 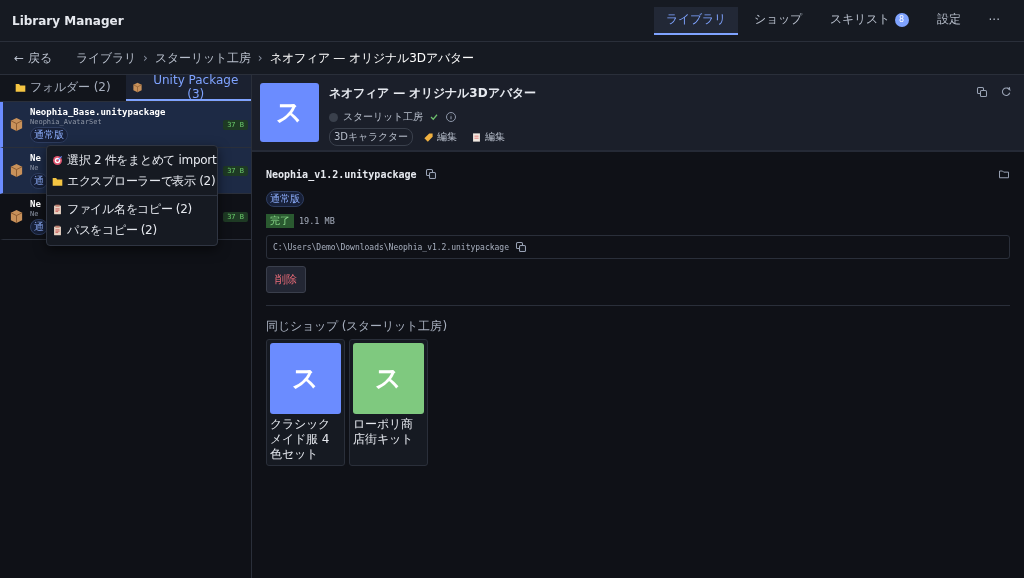 I want to click on nav-tab: スキリスト 8, so click(x=869, y=20).